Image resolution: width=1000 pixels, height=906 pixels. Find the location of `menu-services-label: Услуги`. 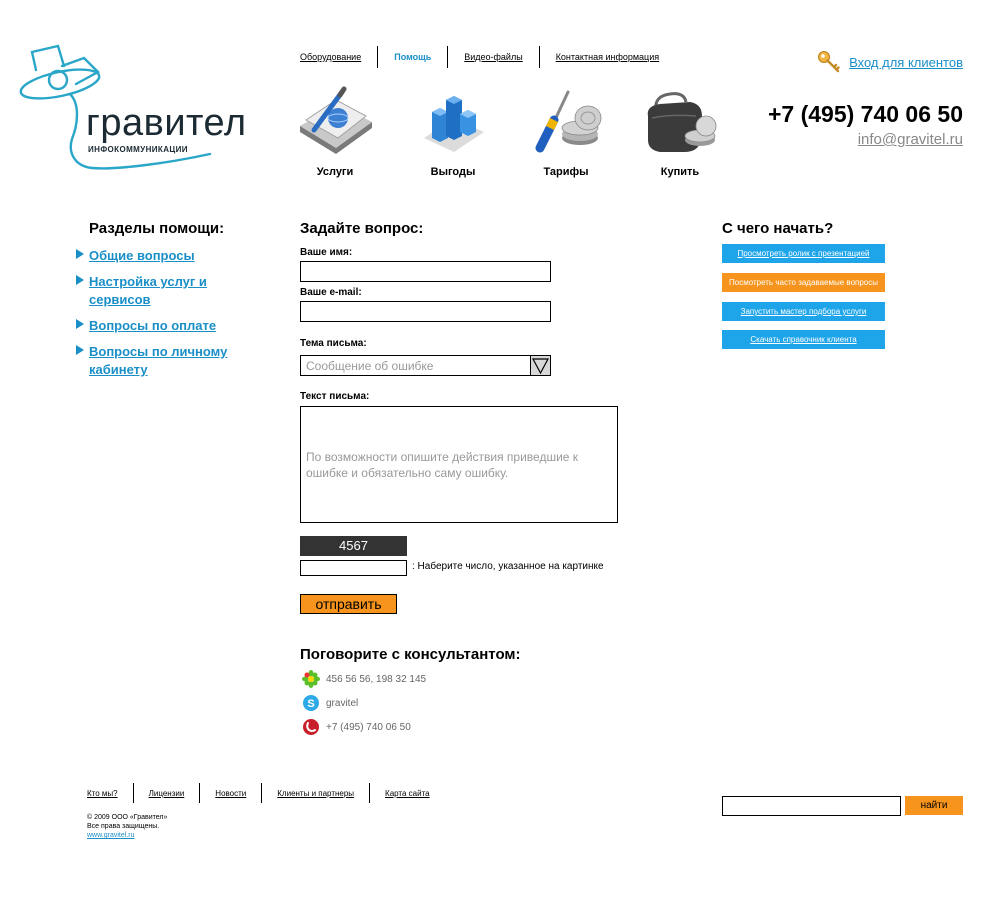

menu-services-label: Услуги is located at coordinates (335, 172).